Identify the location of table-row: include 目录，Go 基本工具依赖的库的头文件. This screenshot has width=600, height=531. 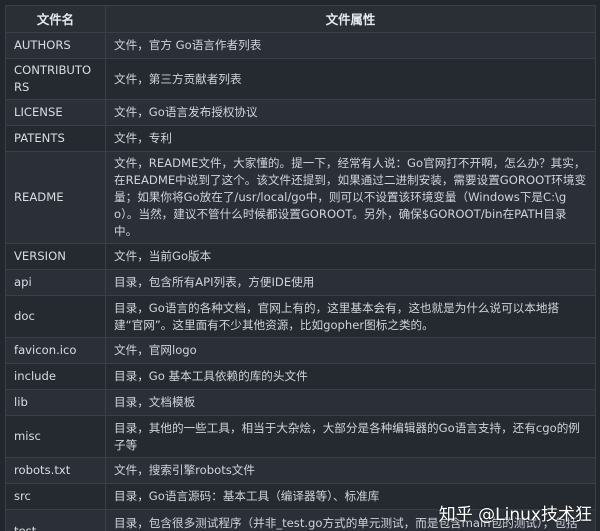
(300, 376).